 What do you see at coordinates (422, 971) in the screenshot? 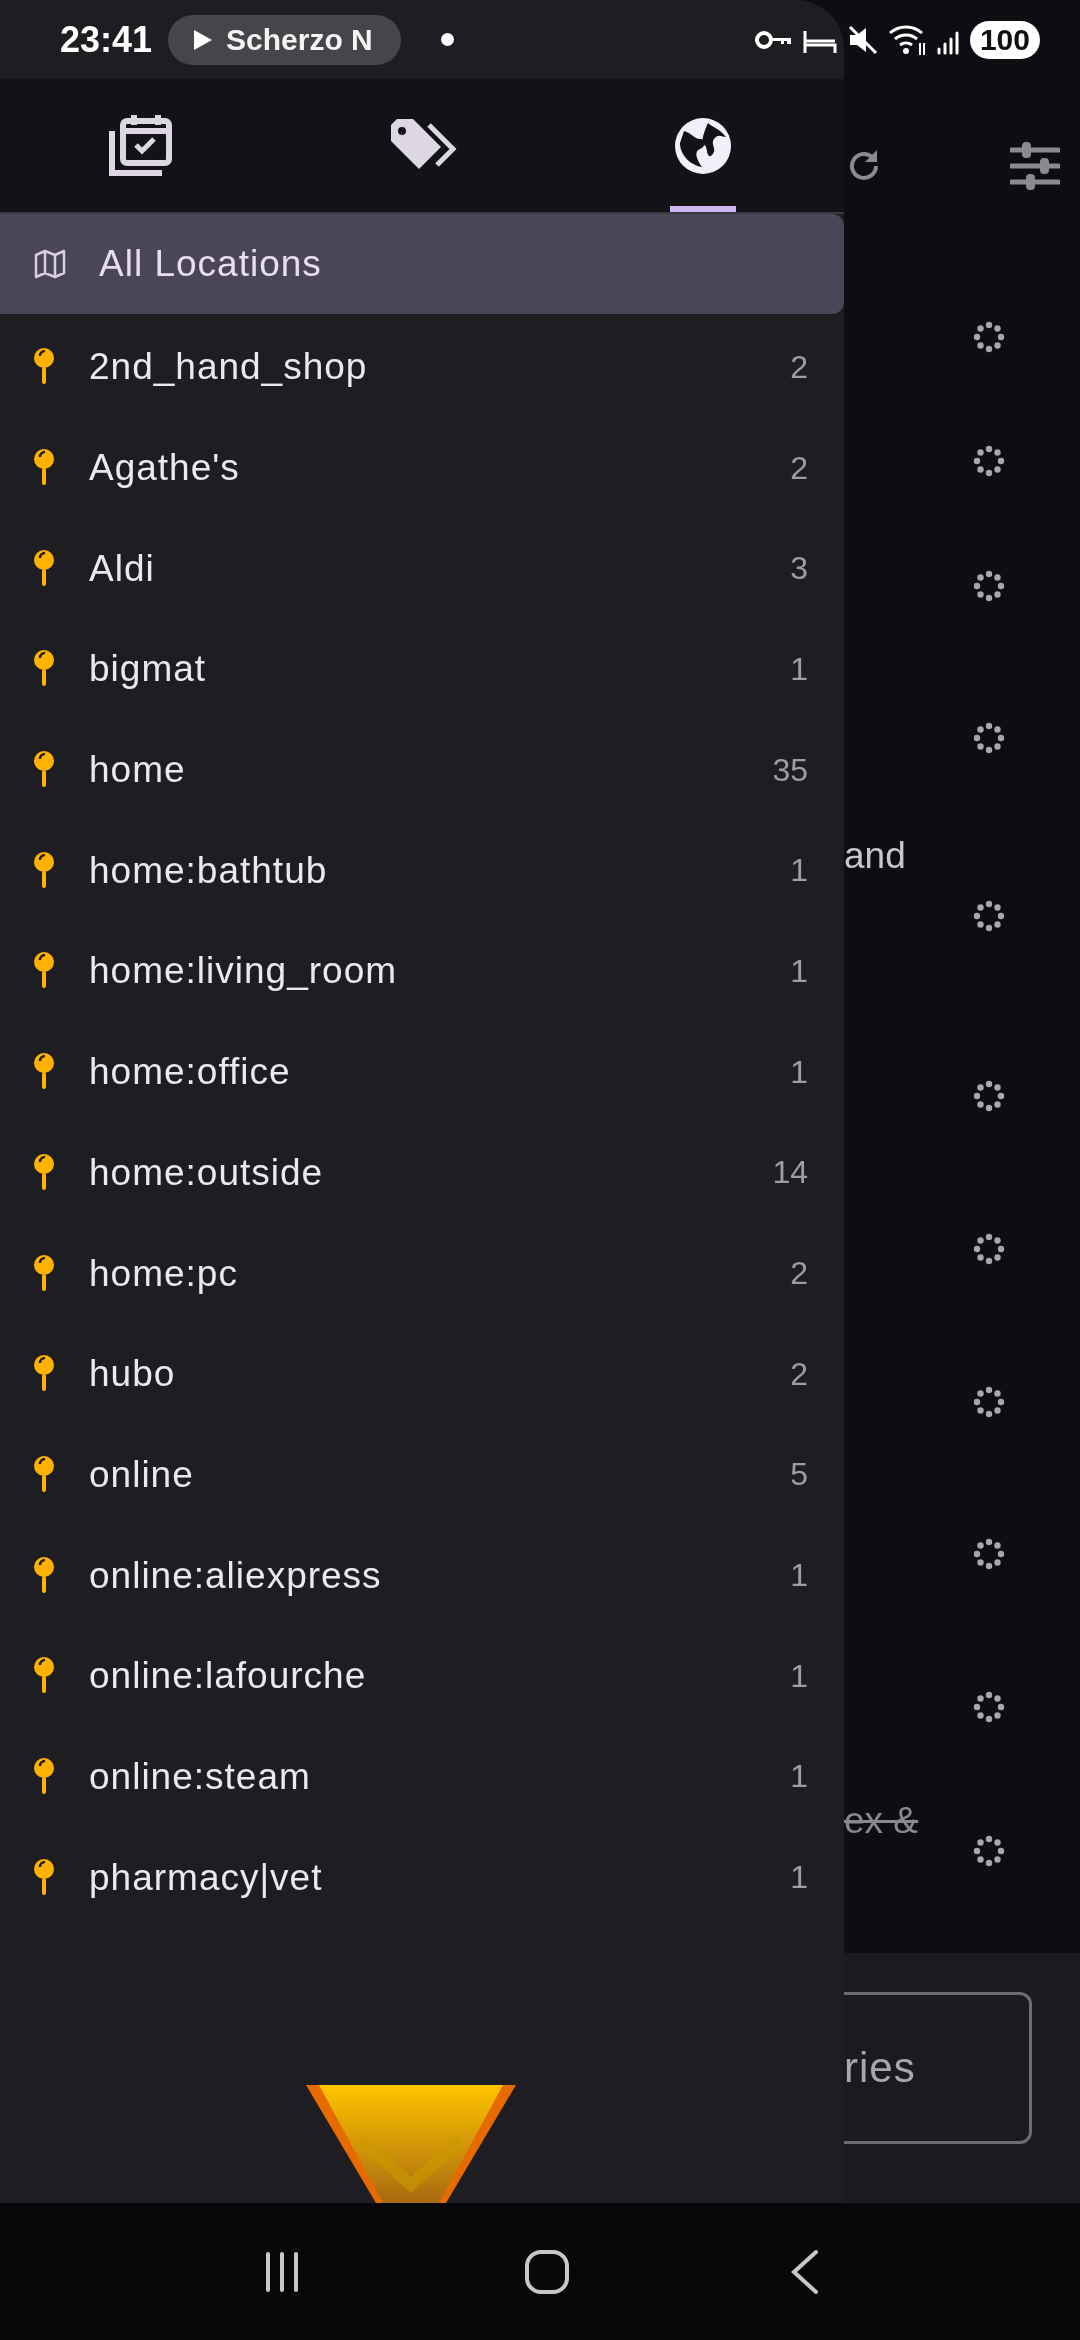
I see `location-item: home:living_room 1` at bounding box center [422, 971].